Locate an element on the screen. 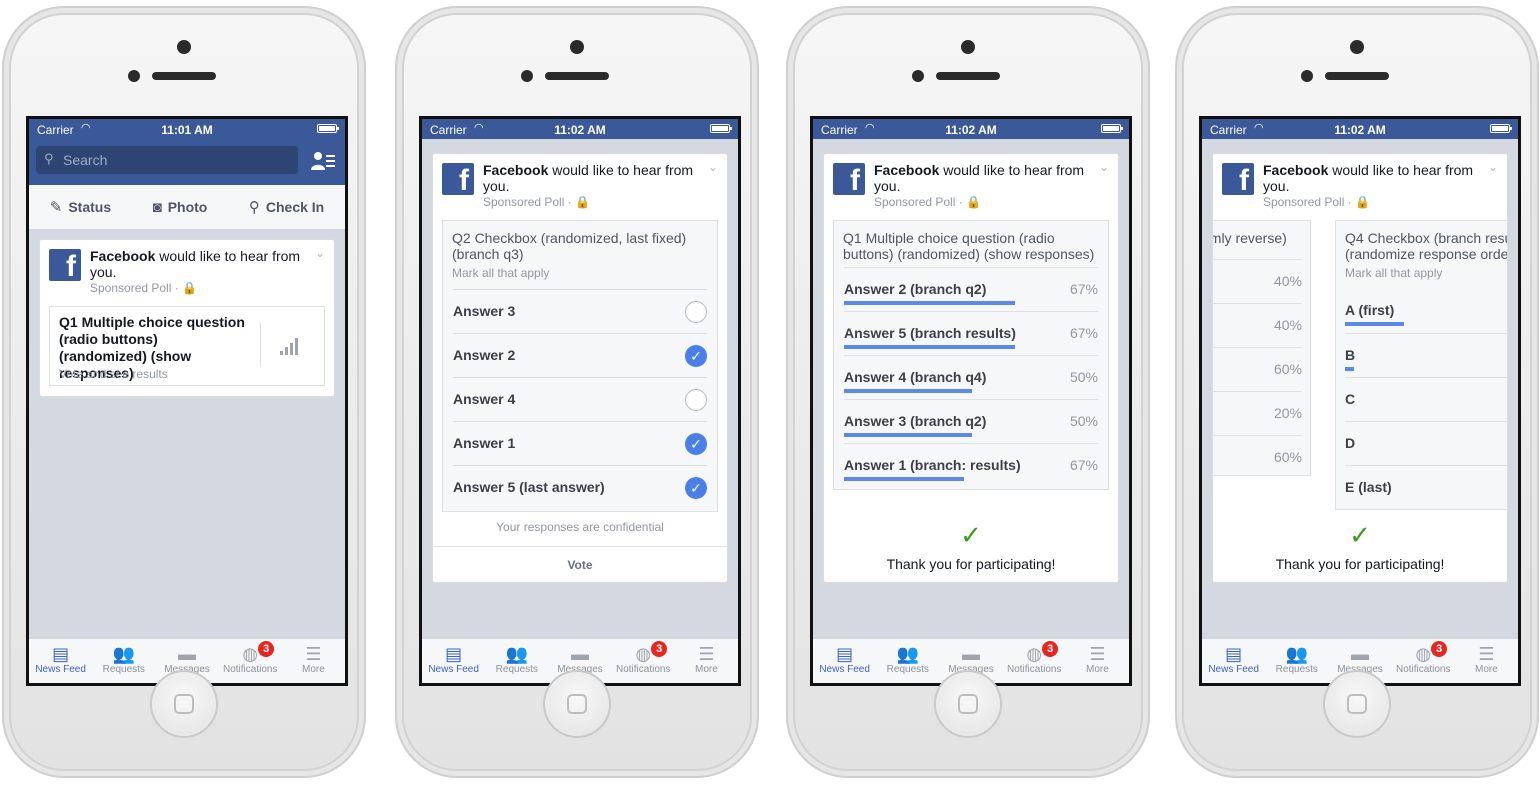 The image size is (1540, 786). status-time: 11:01 AM is located at coordinates (187, 130).